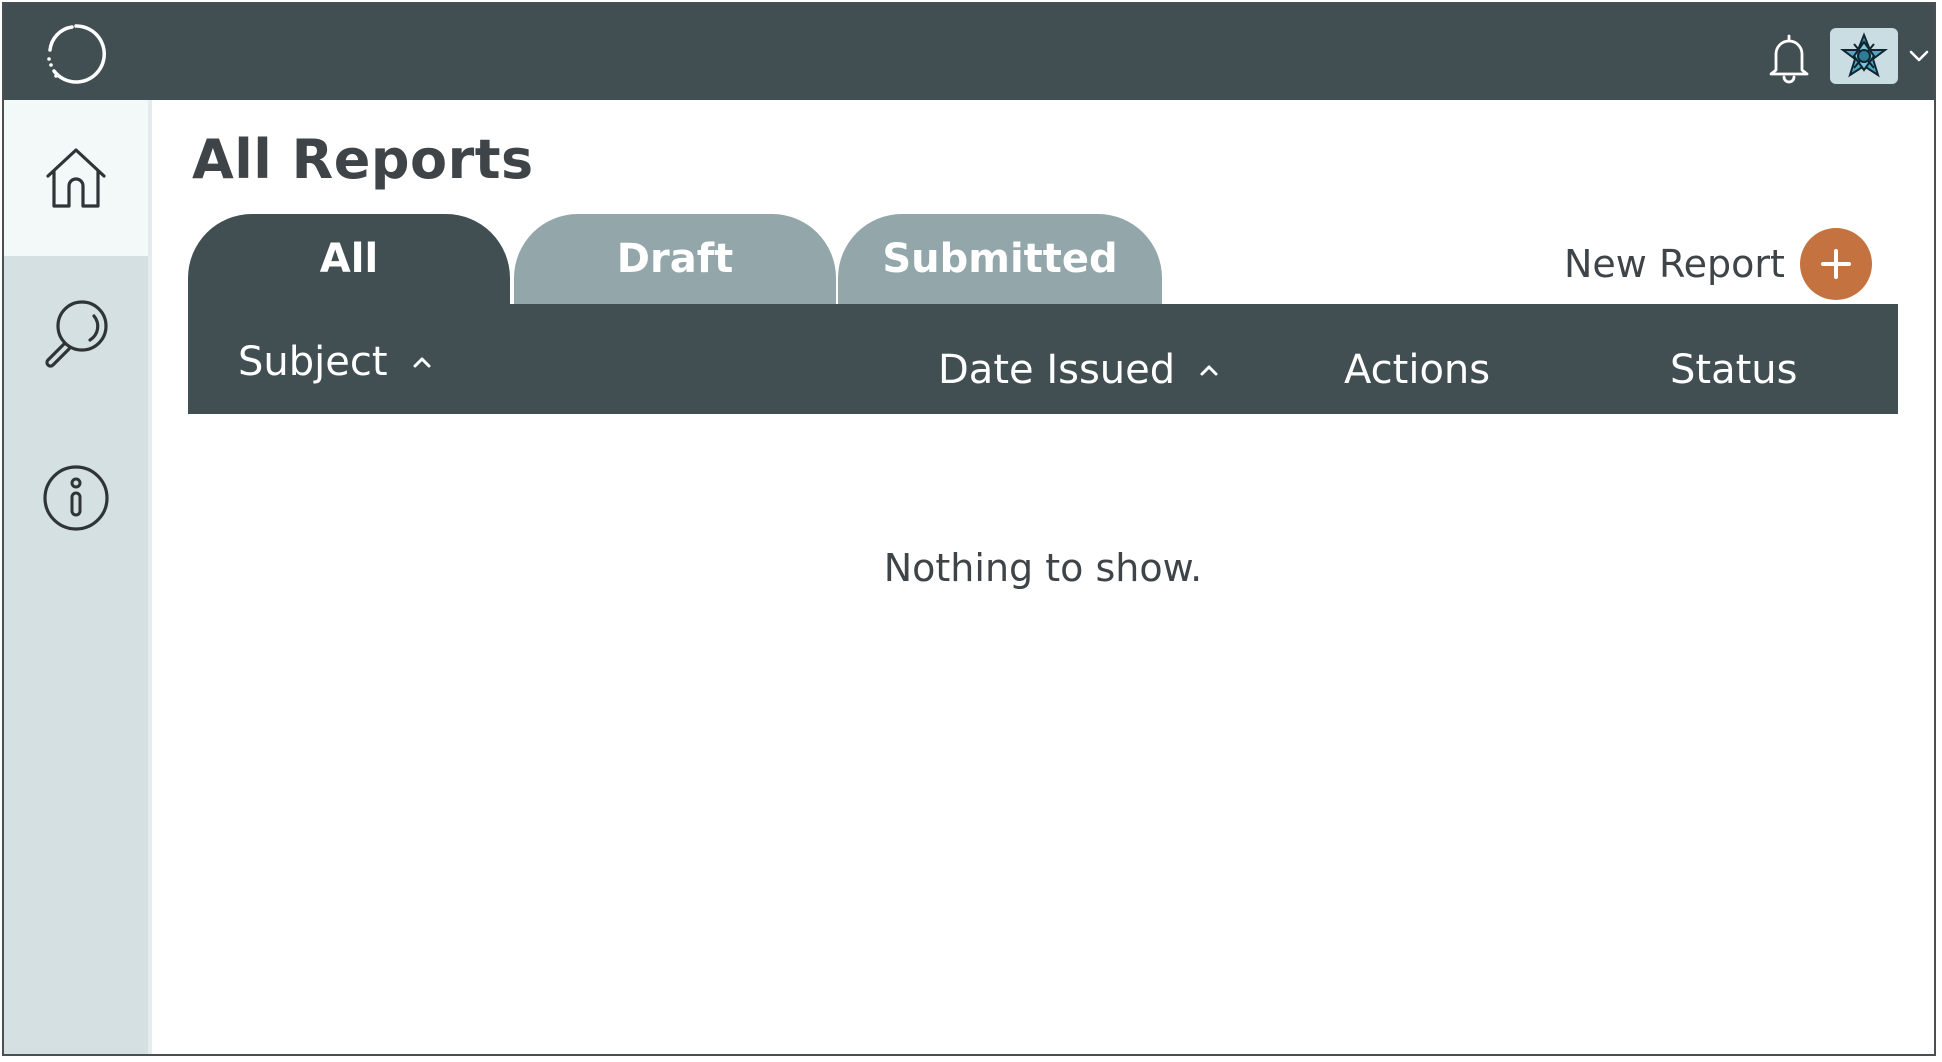  I want to click on home-icon, so click(76, 178).